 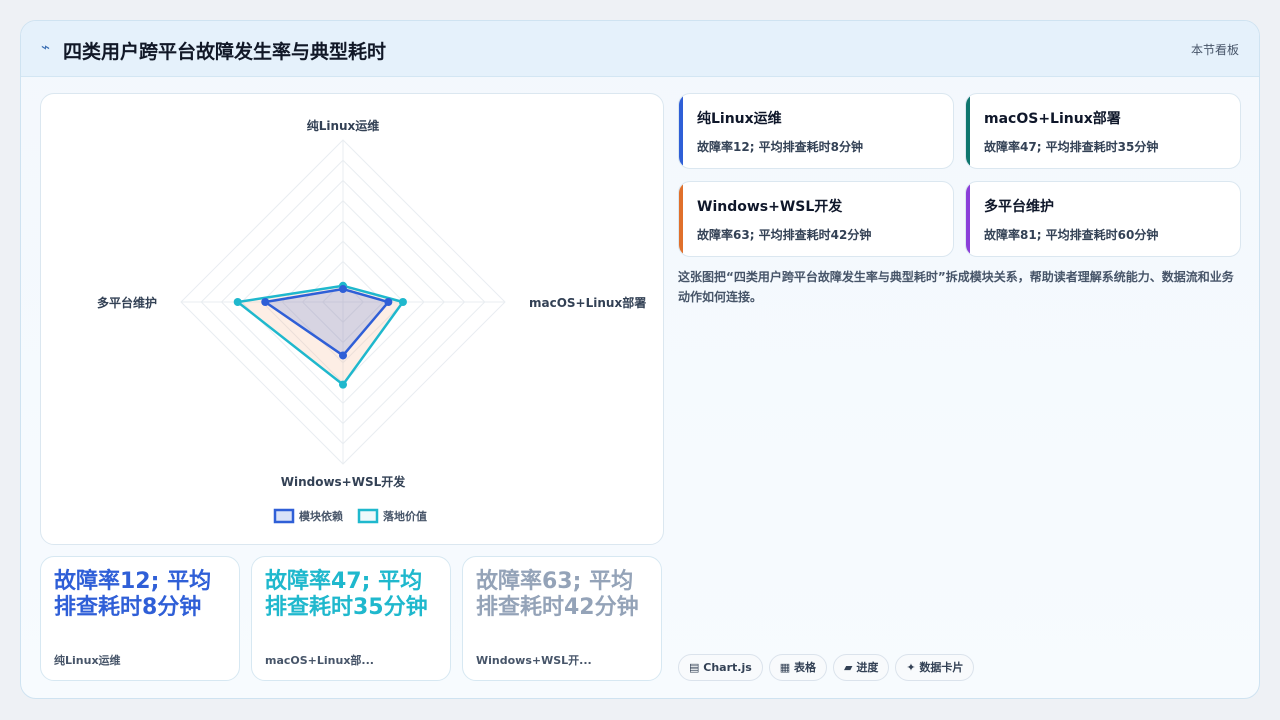 I want to click on info-card-desc: 故障率81; 平均排查耗时60分钟, so click(x=1071, y=235).